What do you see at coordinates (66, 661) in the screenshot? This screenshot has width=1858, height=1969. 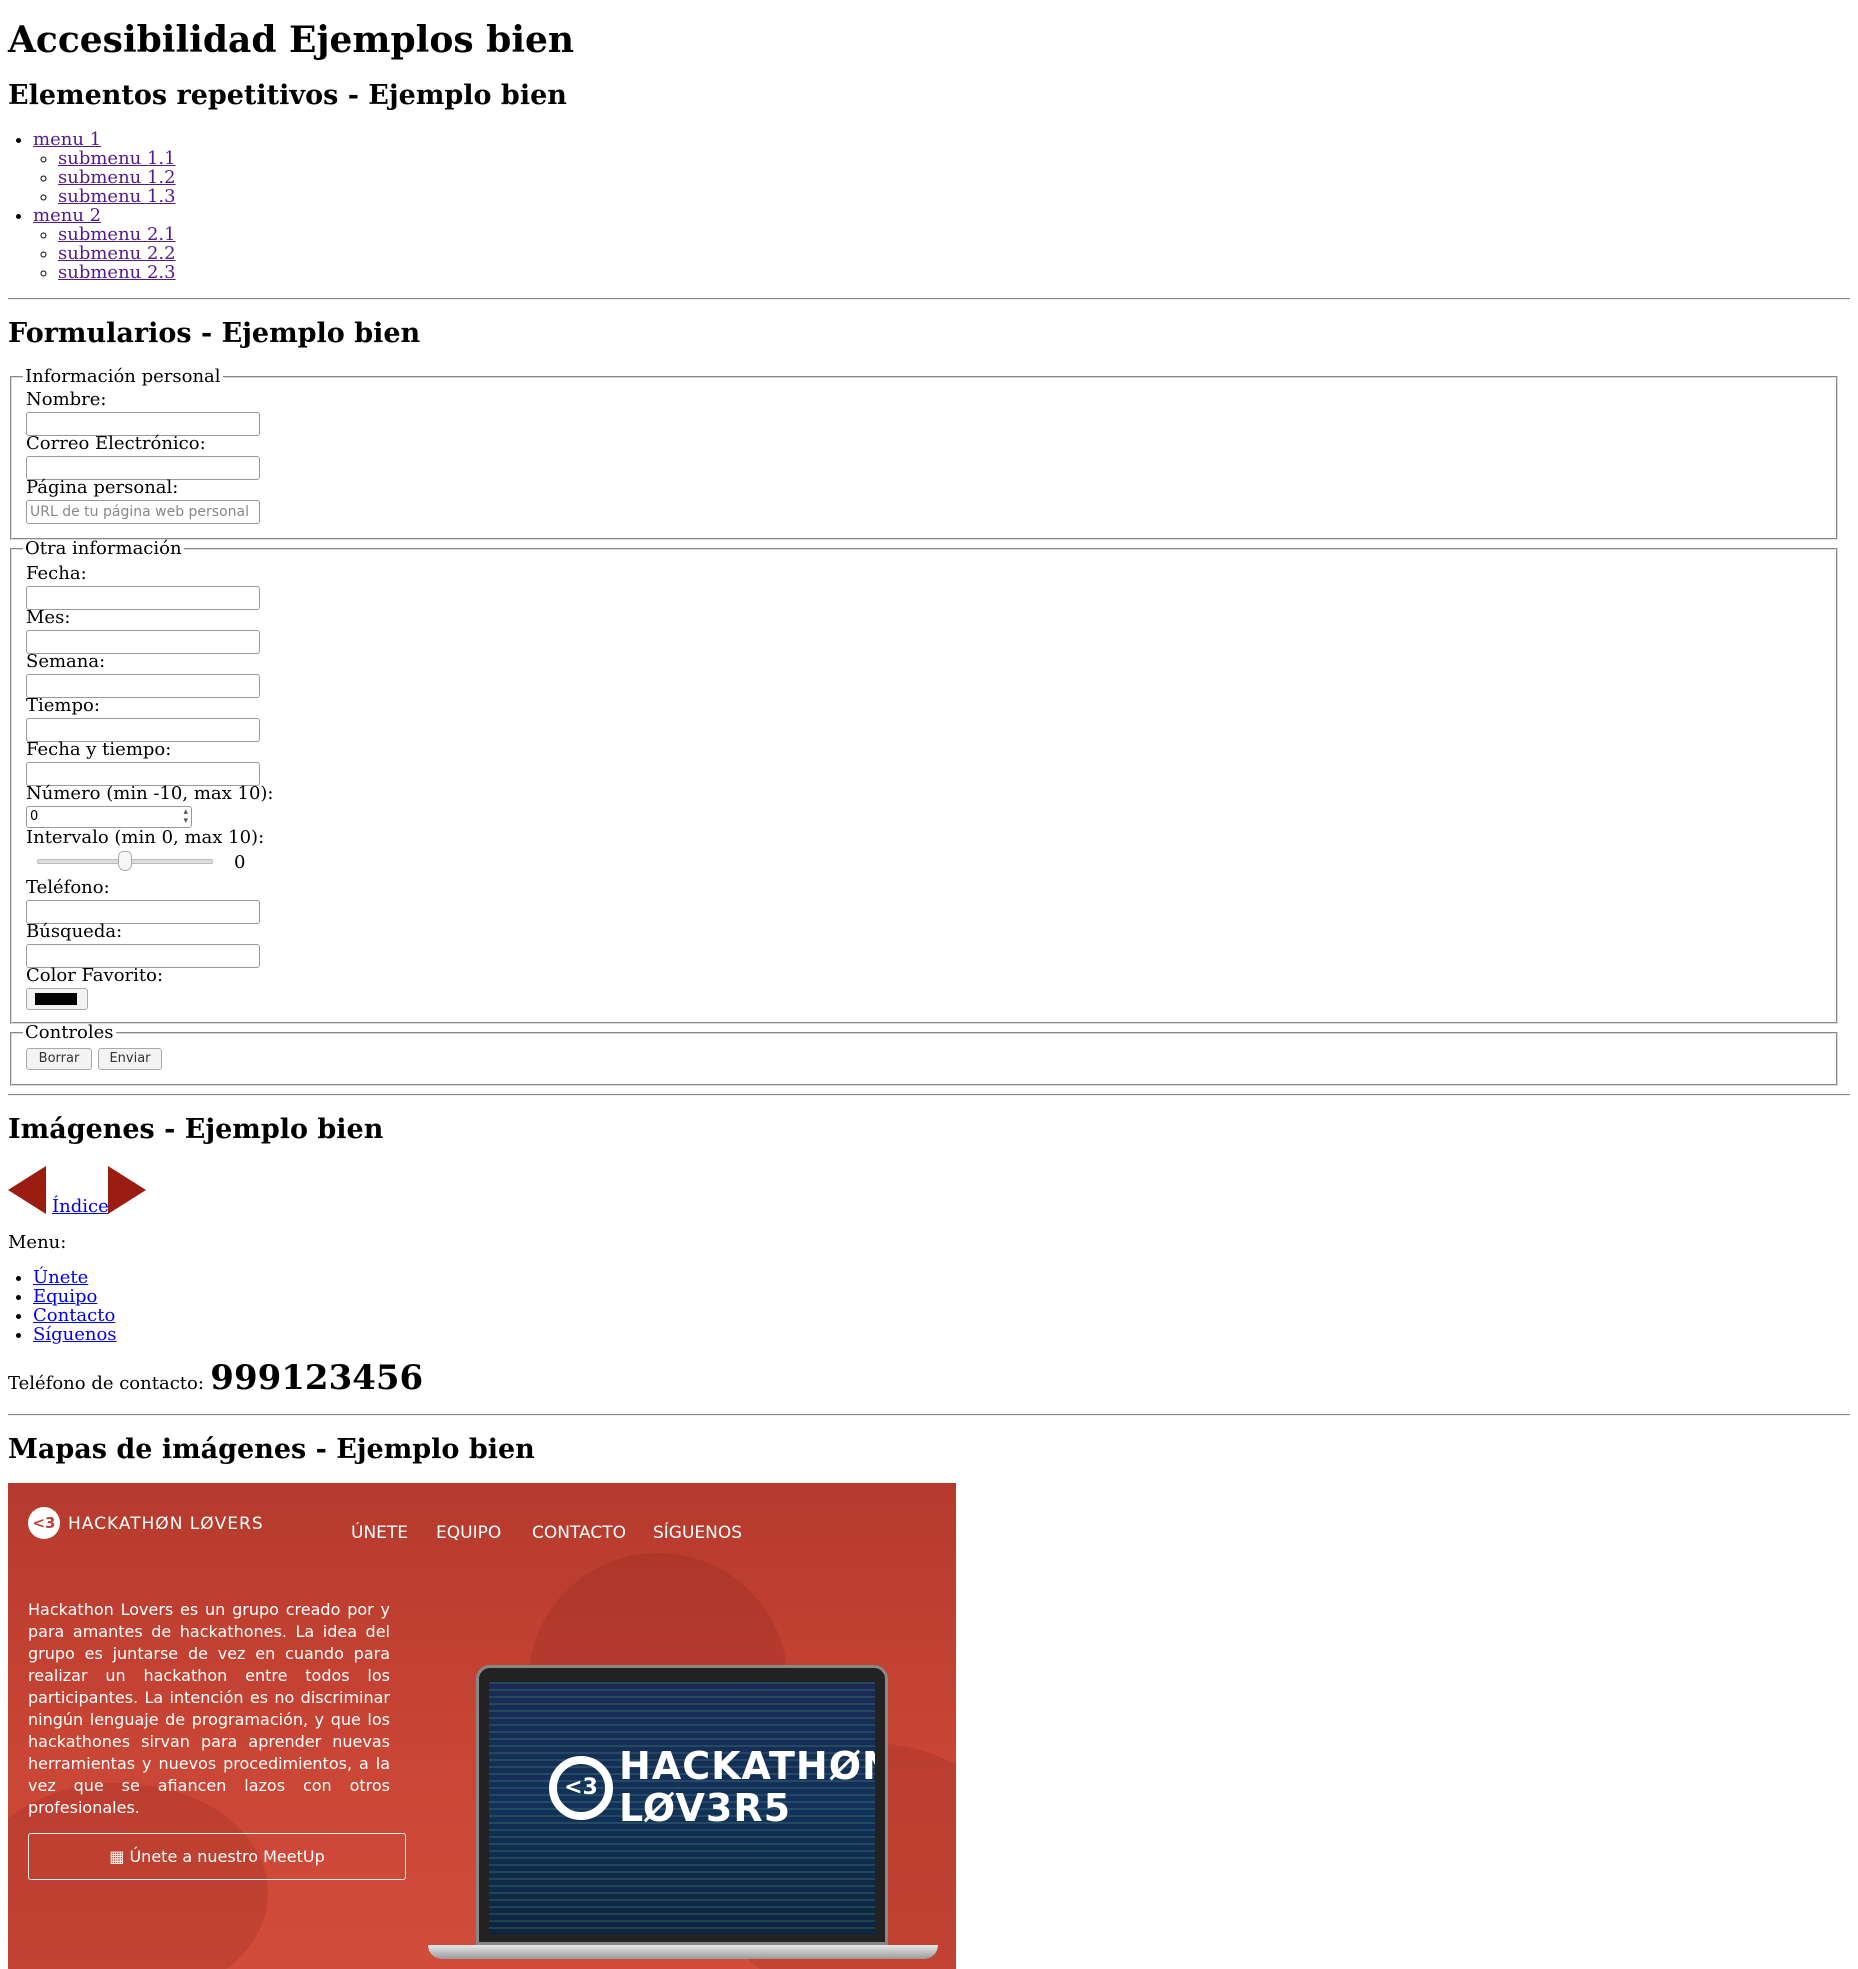 I see `semana-label: Semana:` at bounding box center [66, 661].